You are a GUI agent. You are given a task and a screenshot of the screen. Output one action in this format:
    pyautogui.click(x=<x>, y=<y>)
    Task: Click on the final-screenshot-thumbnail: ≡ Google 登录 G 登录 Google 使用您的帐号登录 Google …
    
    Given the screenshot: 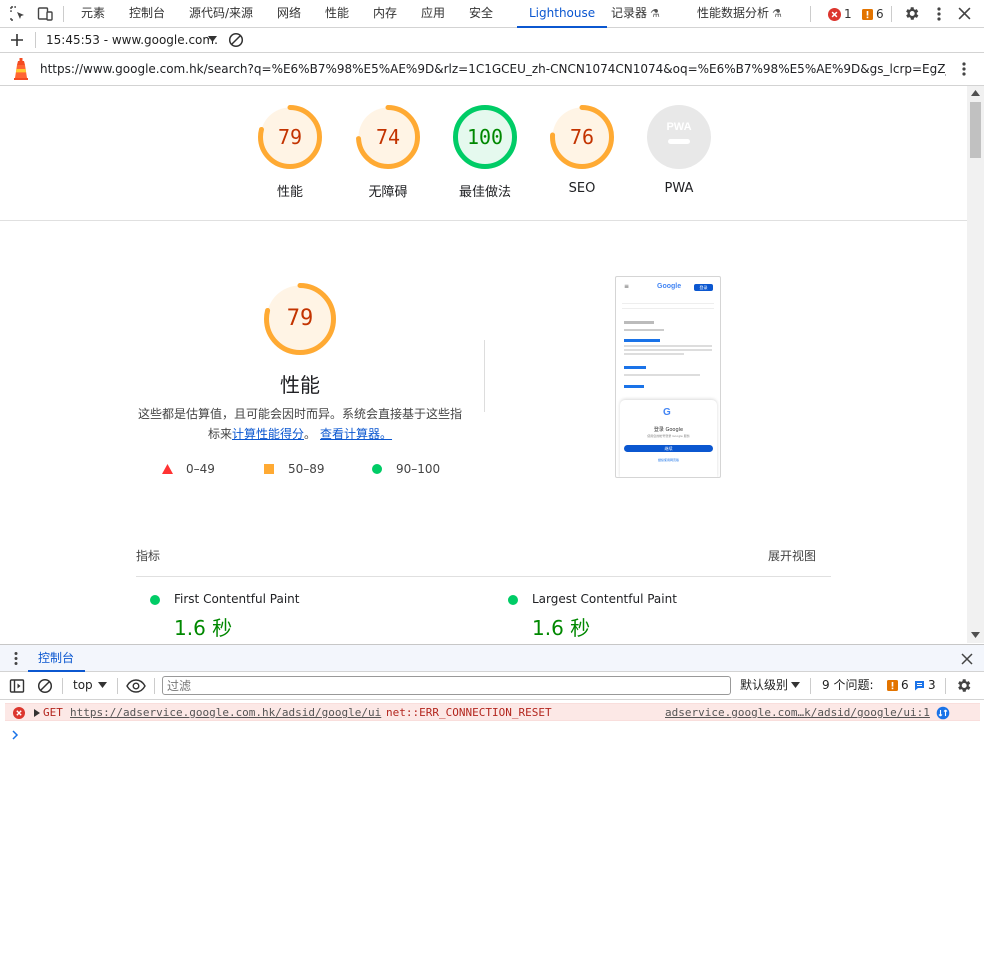 What is the action you would take?
    pyautogui.click(x=668, y=377)
    